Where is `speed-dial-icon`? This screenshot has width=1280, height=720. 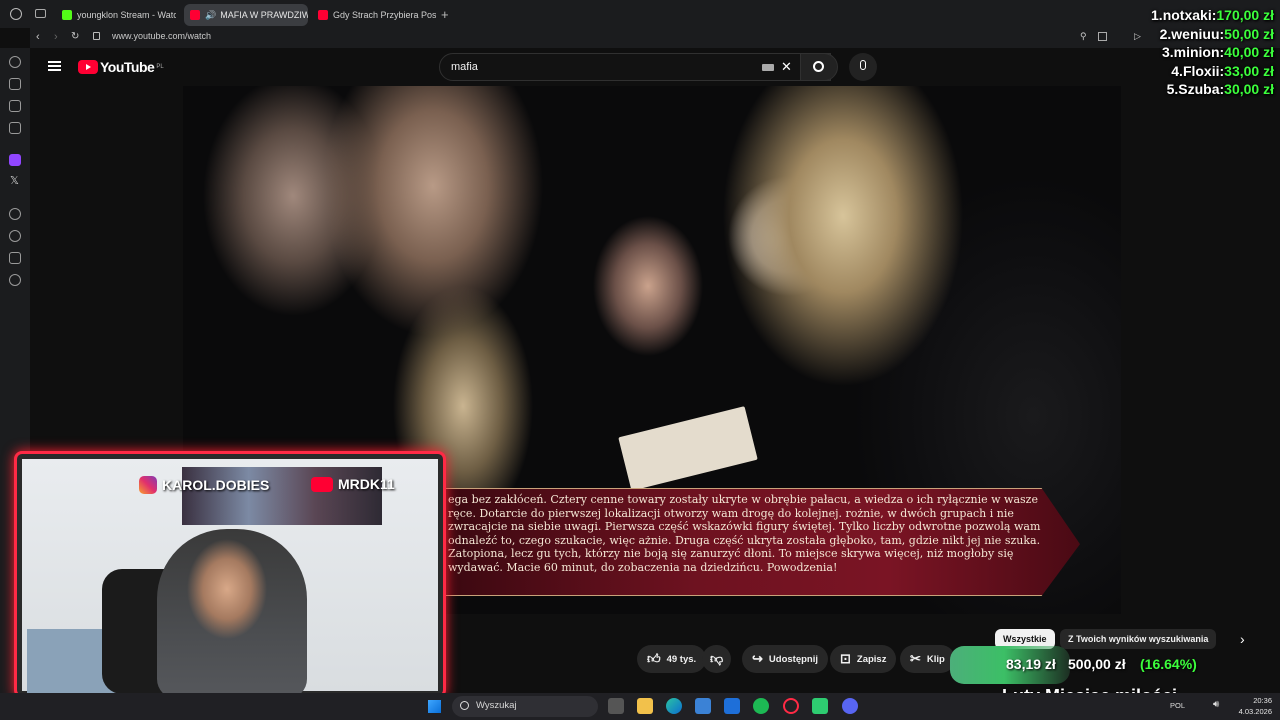 speed-dial-icon is located at coordinates (15, 62).